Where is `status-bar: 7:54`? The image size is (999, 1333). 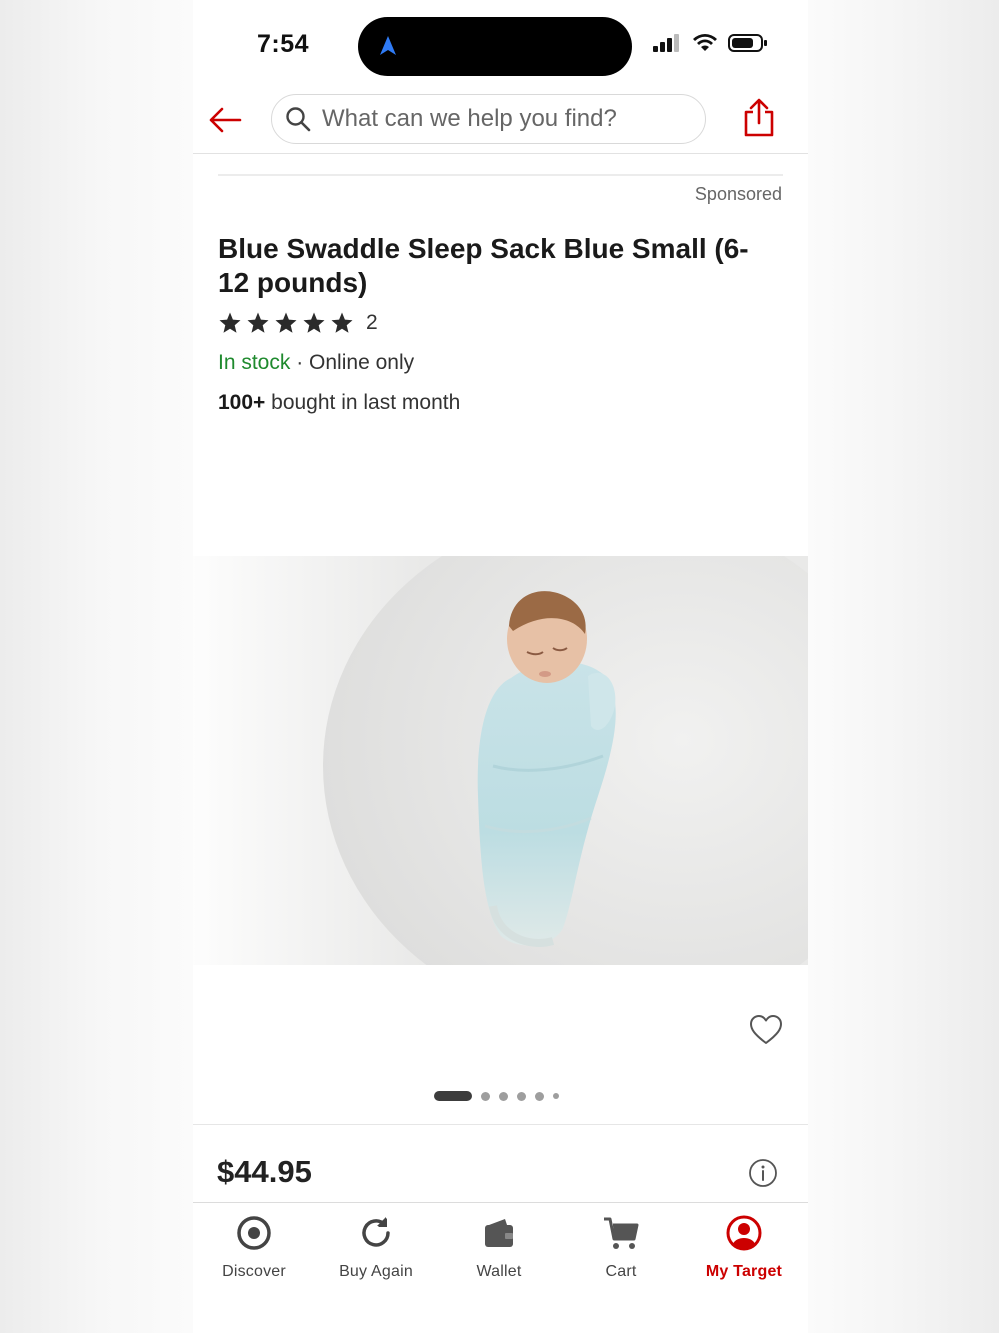
status-bar: 7:54 is located at coordinates (500, 45).